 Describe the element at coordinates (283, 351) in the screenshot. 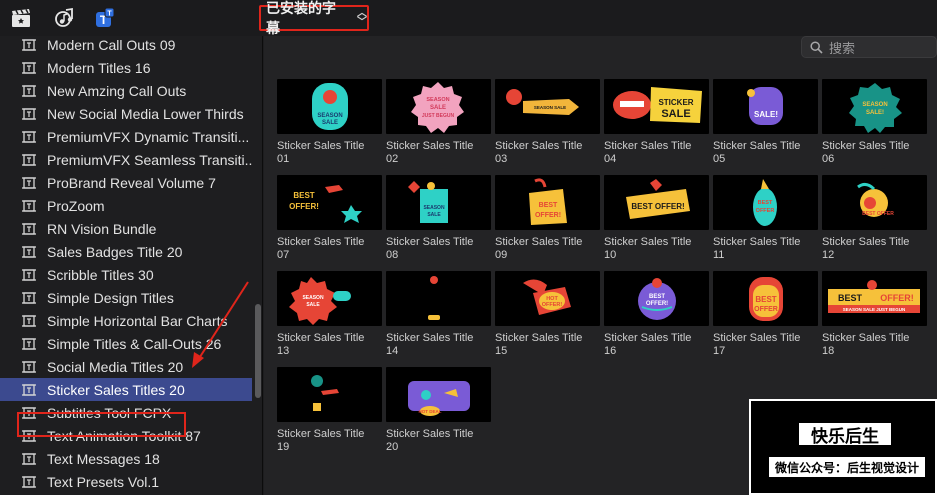

I see `clip-number: 13` at that location.